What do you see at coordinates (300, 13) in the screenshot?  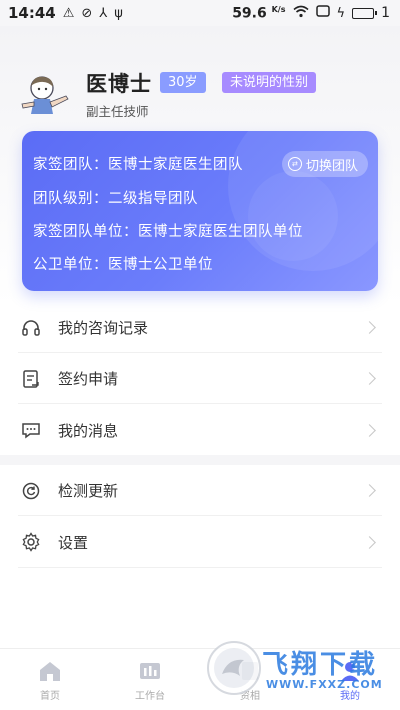 I see `wifi-icon` at bounding box center [300, 13].